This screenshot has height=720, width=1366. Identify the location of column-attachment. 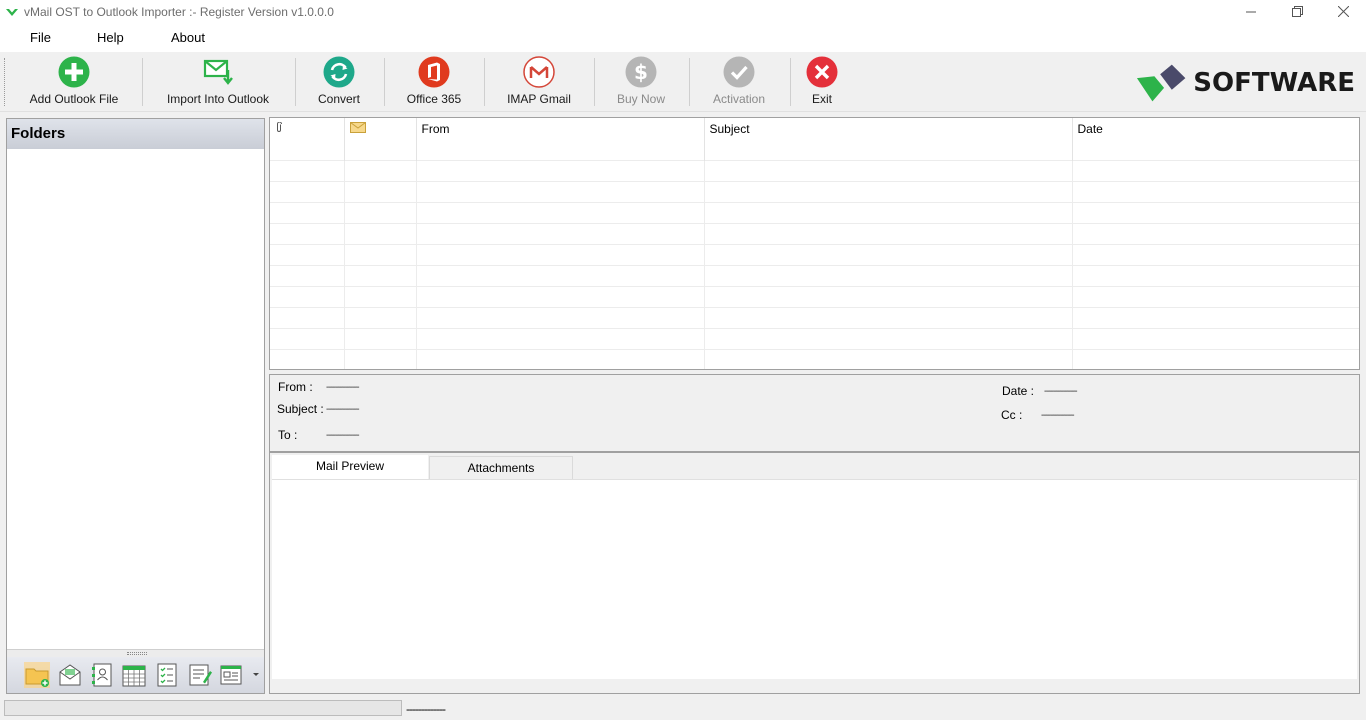
(307, 139).